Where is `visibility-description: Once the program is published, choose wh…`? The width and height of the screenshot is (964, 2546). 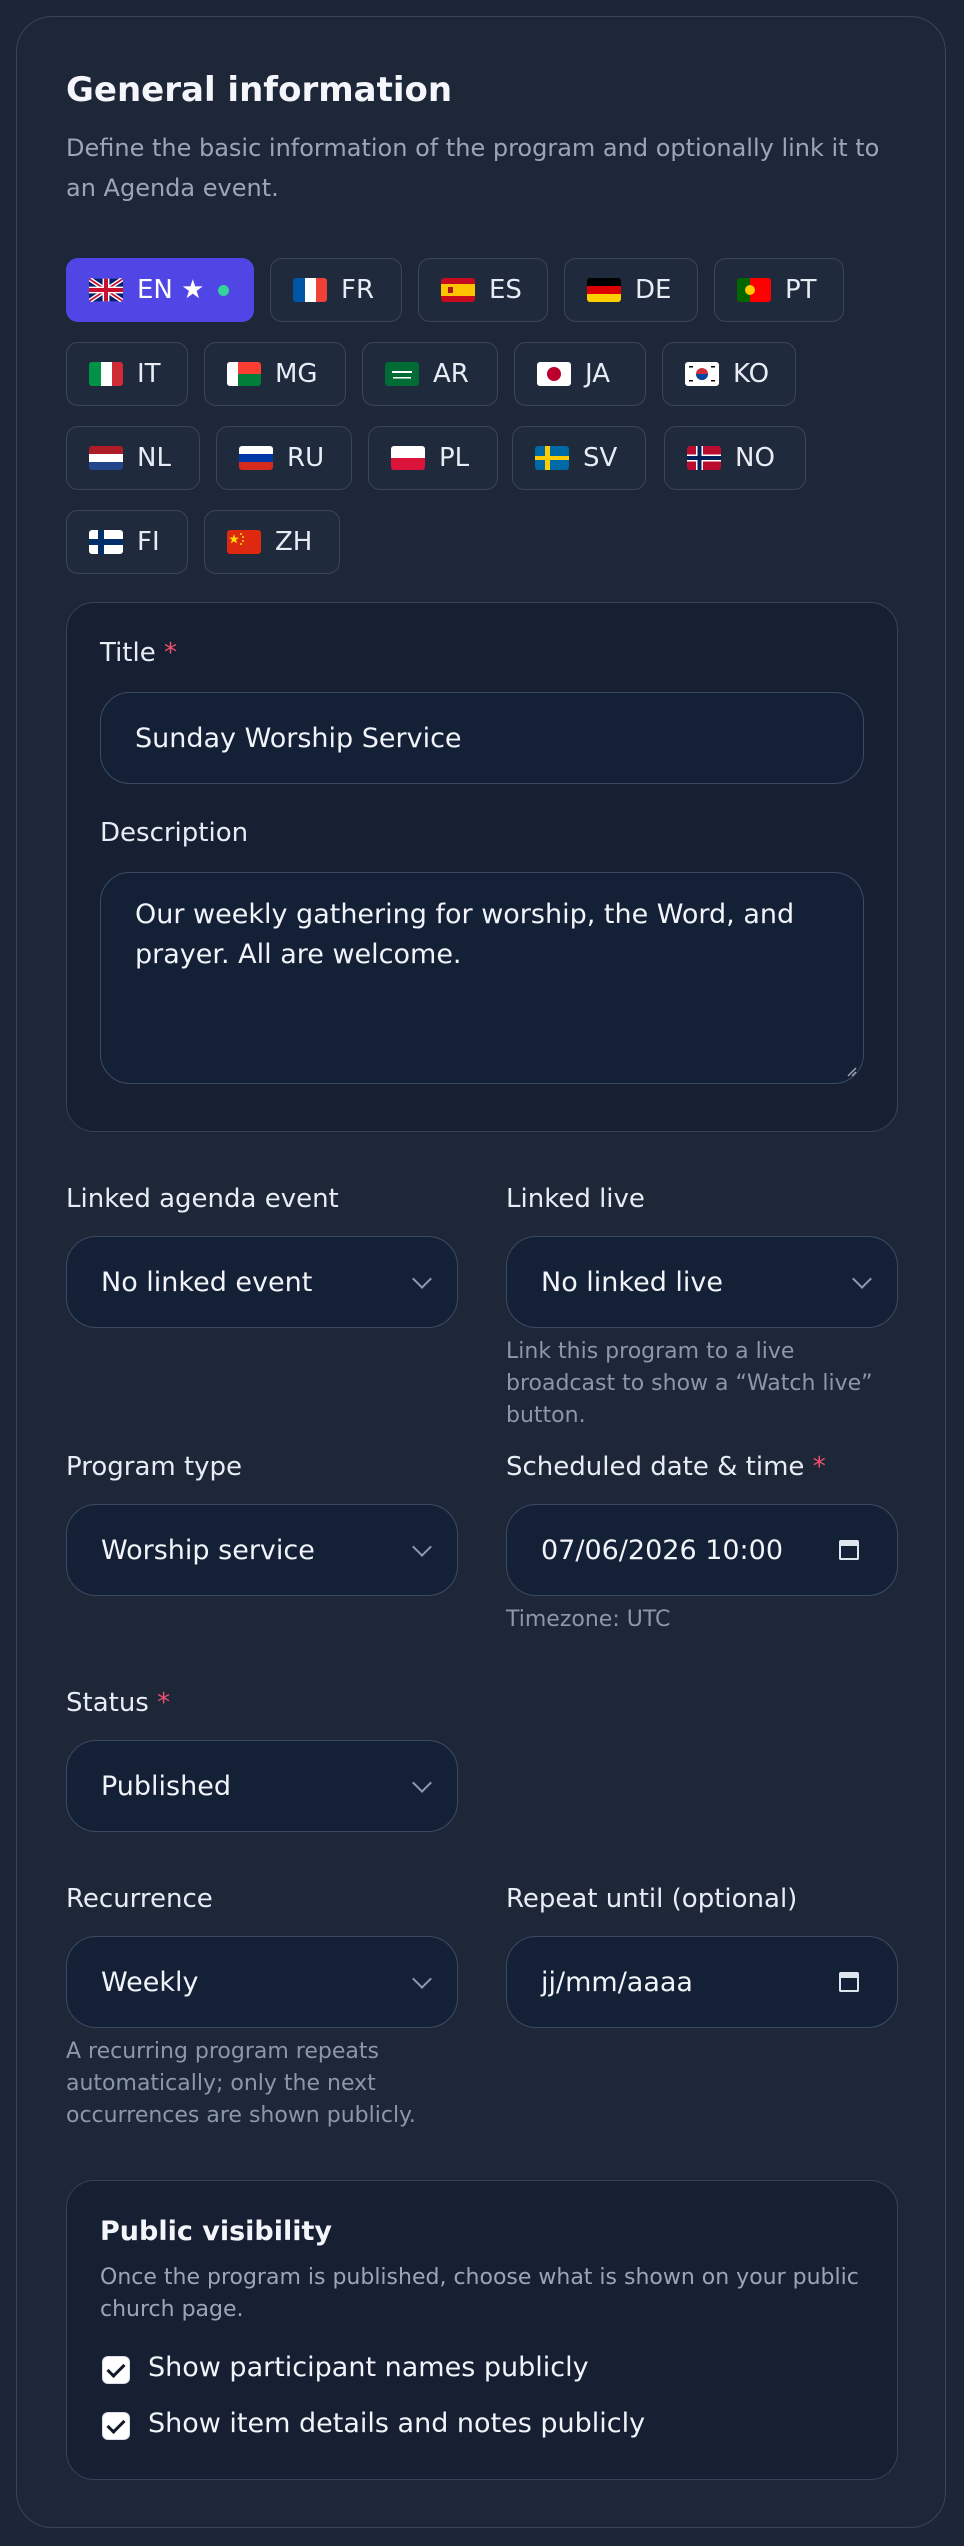
visibility-description: Once the program is published, choose wh… is located at coordinates (479, 2293).